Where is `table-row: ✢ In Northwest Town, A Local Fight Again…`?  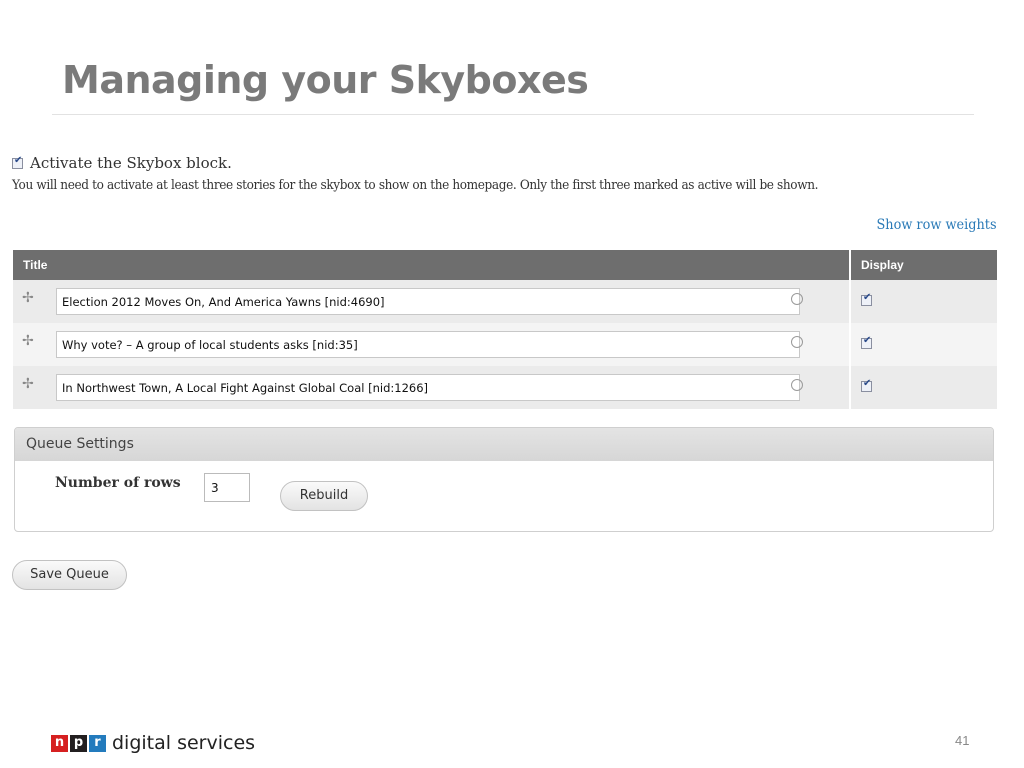 table-row: ✢ In Northwest Town, A Local Fight Again… is located at coordinates (505, 387).